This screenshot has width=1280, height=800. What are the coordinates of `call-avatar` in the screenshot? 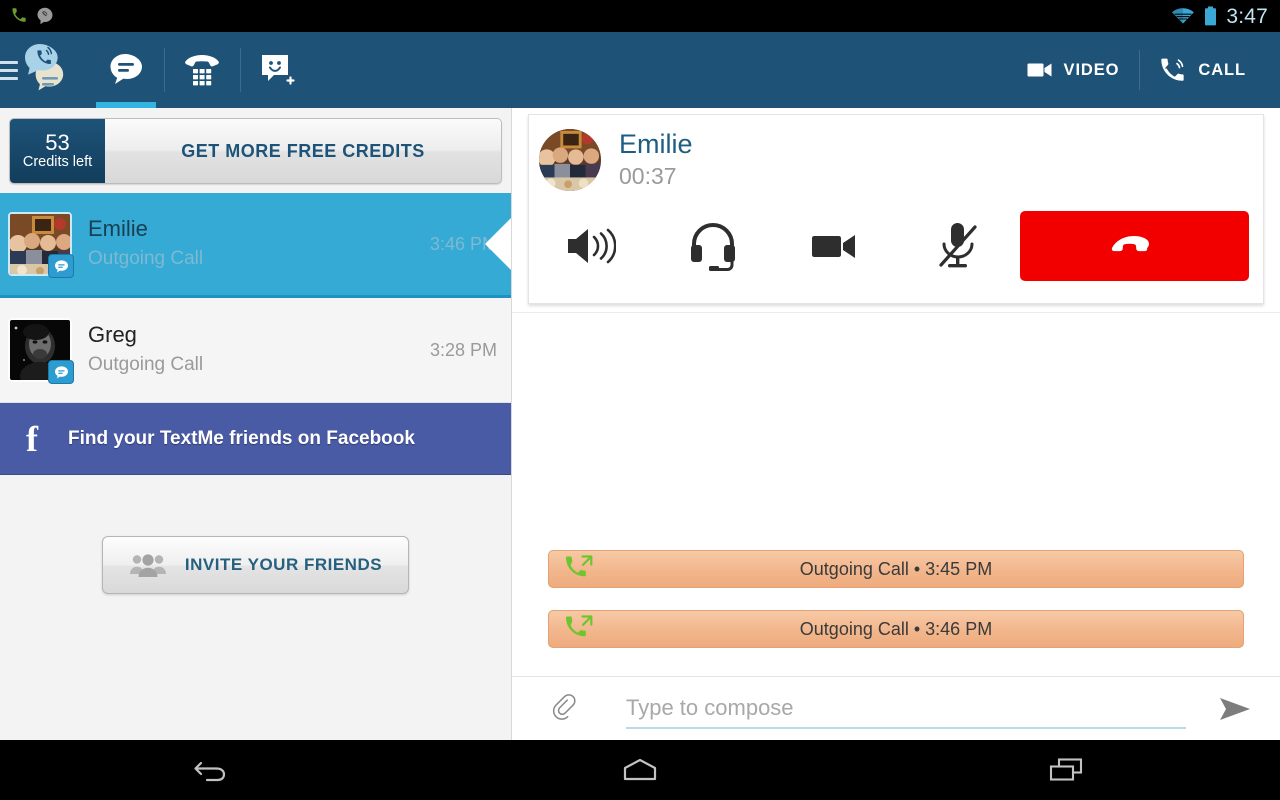 It's located at (570, 160).